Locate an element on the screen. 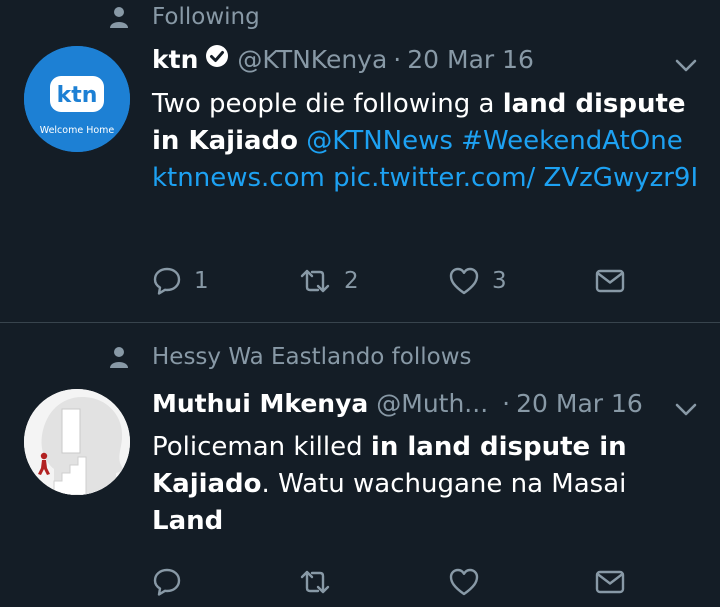 The height and width of the screenshot is (607, 720). retweet-button is located at coordinates (321, 582).